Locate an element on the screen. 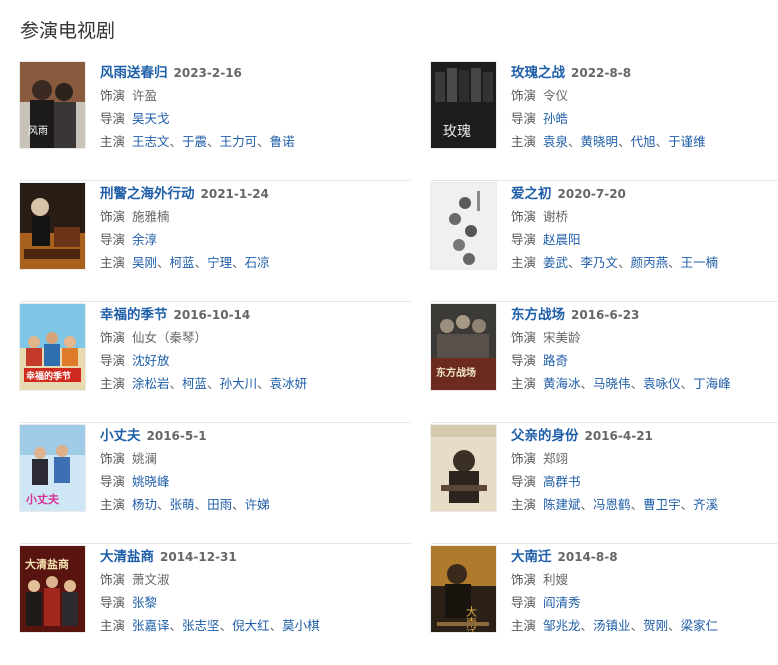  cast-link: 代旭 is located at coordinates (643, 141).